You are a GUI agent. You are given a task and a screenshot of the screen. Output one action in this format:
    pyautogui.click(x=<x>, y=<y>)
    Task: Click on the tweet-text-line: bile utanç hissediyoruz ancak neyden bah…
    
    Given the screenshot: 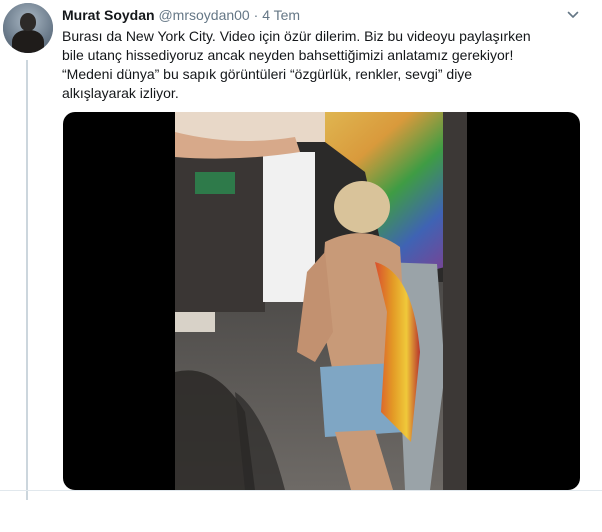 What is the action you would take?
    pyautogui.click(x=288, y=55)
    